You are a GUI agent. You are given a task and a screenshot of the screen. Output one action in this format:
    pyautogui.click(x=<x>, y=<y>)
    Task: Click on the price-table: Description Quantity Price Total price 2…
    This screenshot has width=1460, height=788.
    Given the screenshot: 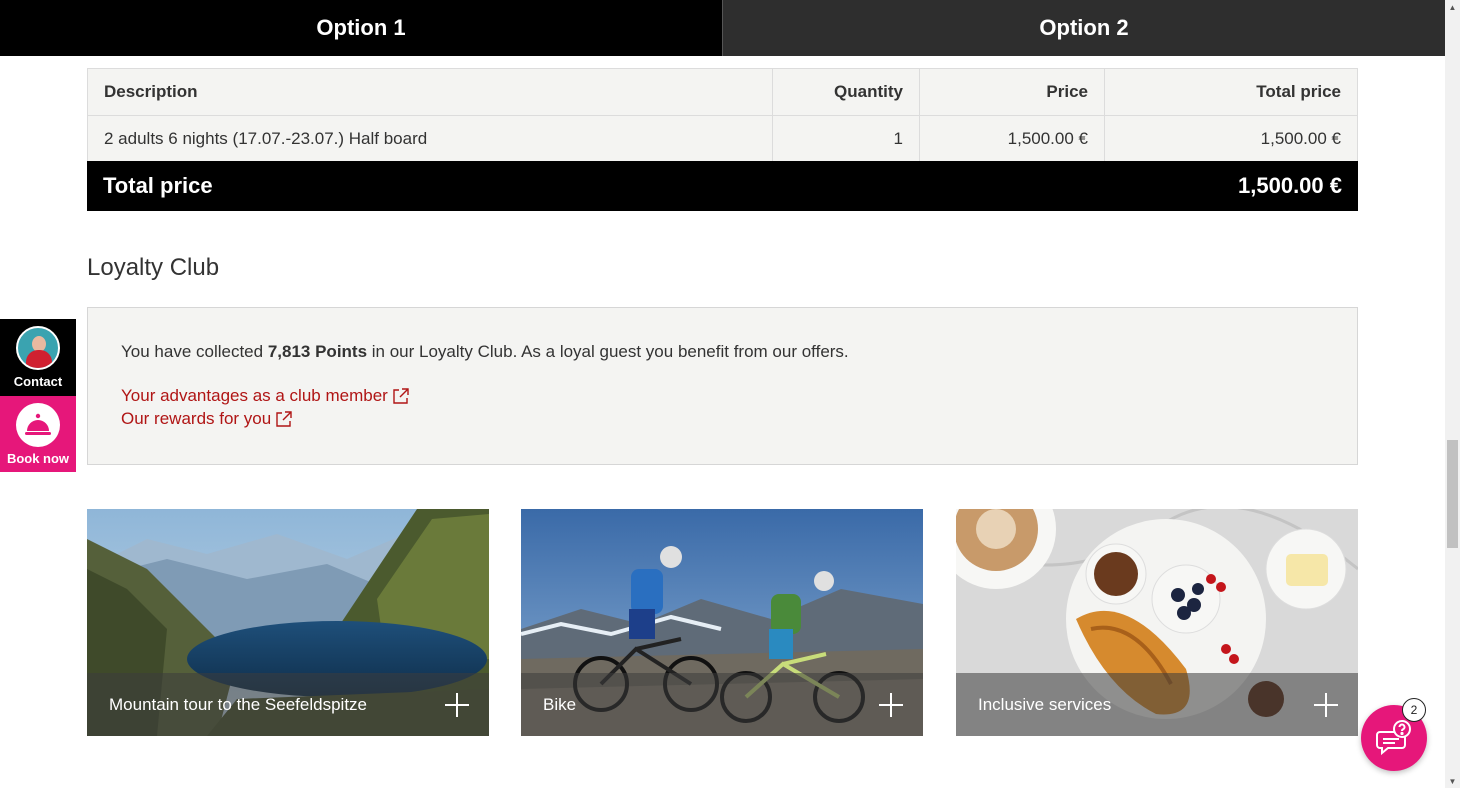 What is the action you would take?
    pyautogui.click(x=722, y=115)
    